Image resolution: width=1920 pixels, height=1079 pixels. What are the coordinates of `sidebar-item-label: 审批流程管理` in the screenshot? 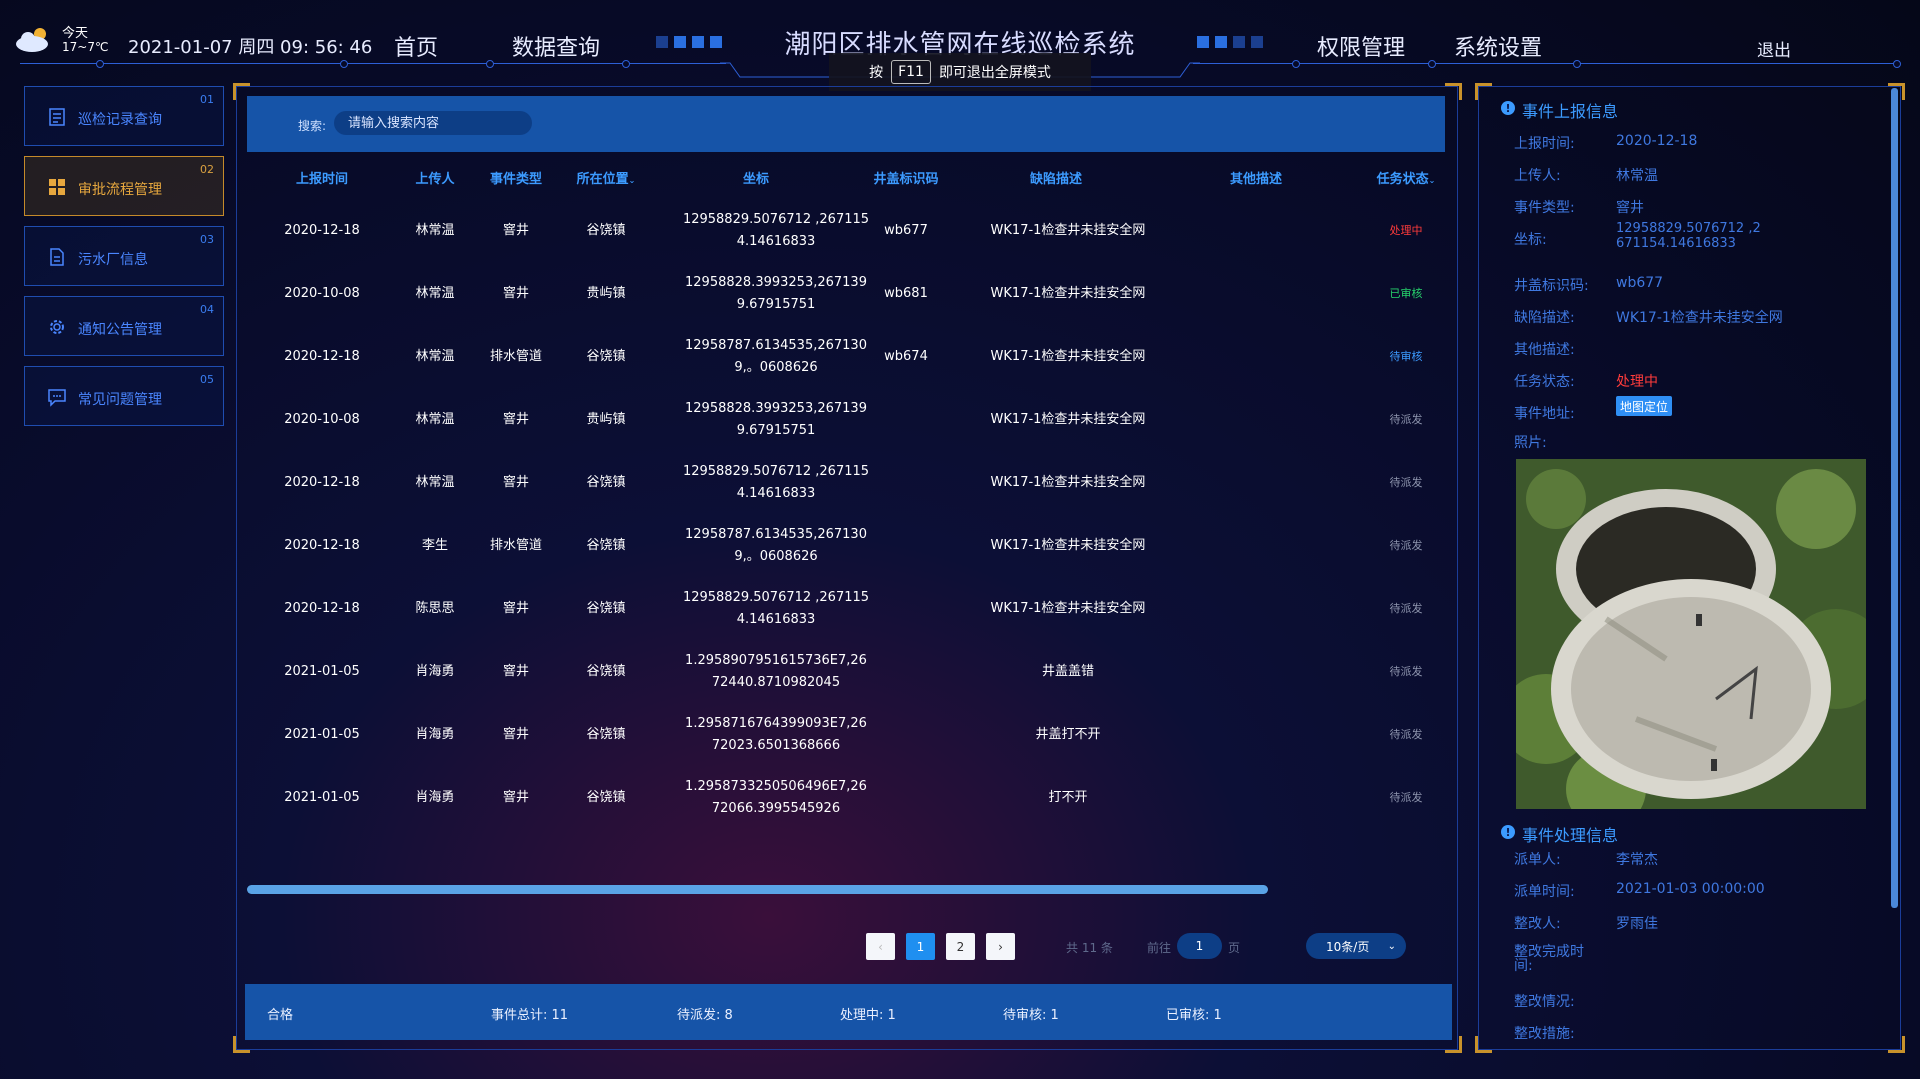 It's located at (120, 190).